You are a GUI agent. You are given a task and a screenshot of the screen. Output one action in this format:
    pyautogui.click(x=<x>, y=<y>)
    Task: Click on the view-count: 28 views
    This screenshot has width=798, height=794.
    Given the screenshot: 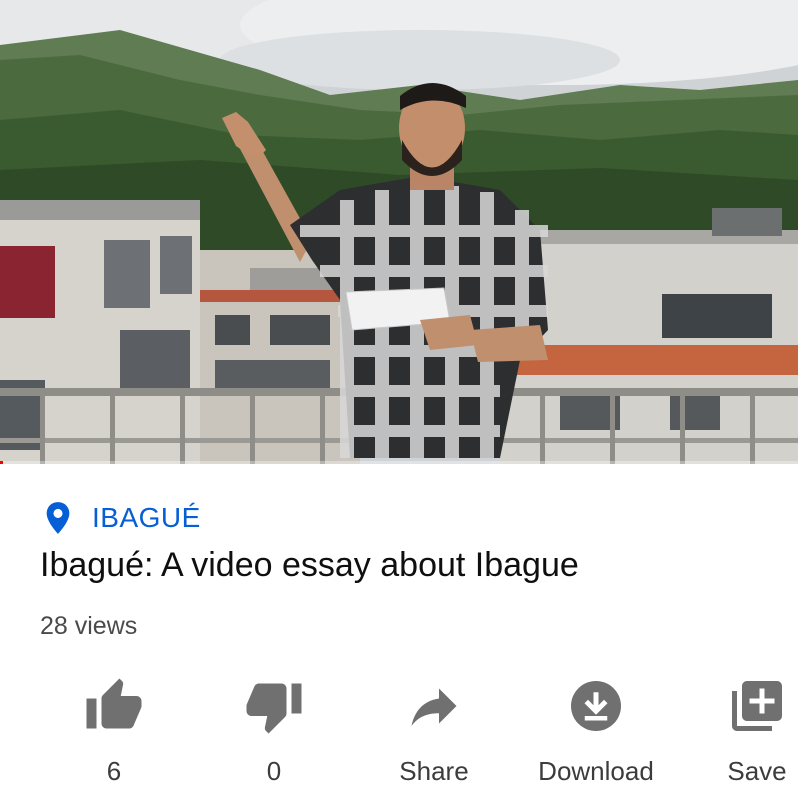 What is the action you would take?
    pyautogui.click(x=89, y=626)
    